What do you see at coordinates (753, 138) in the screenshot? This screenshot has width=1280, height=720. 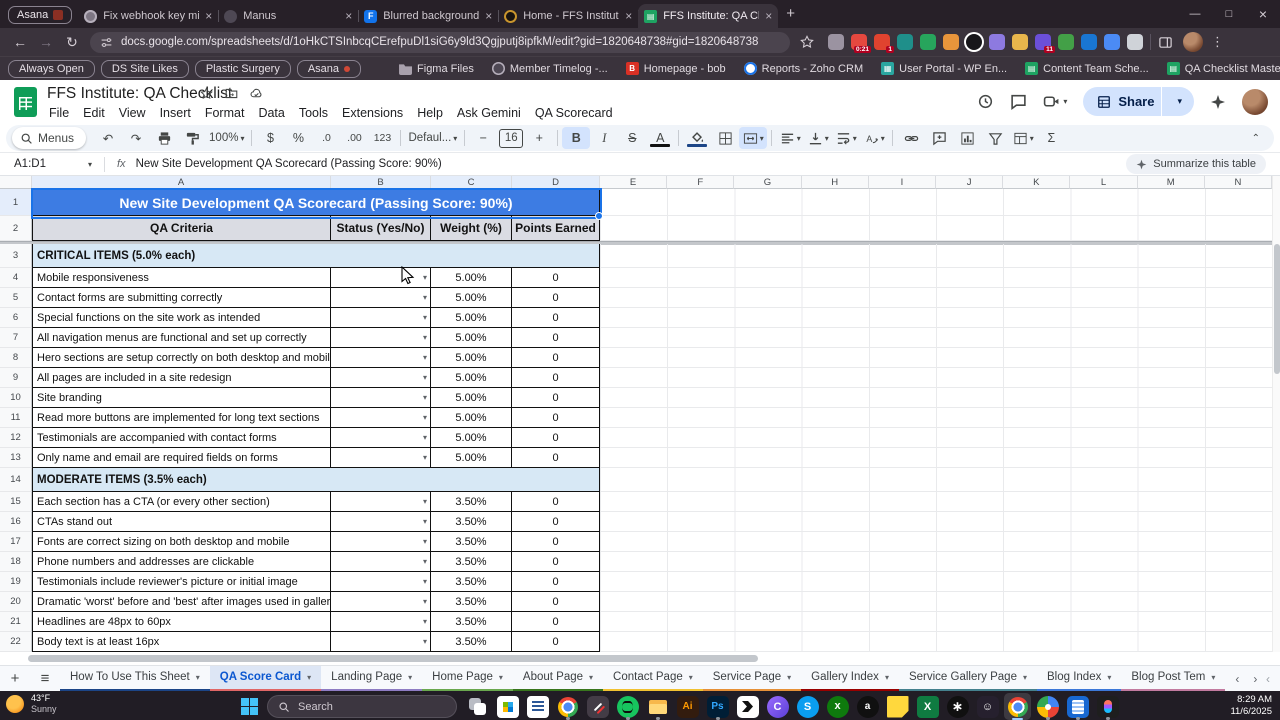 I see `merge-cells-button: ▾` at bounding box center [753, 138].